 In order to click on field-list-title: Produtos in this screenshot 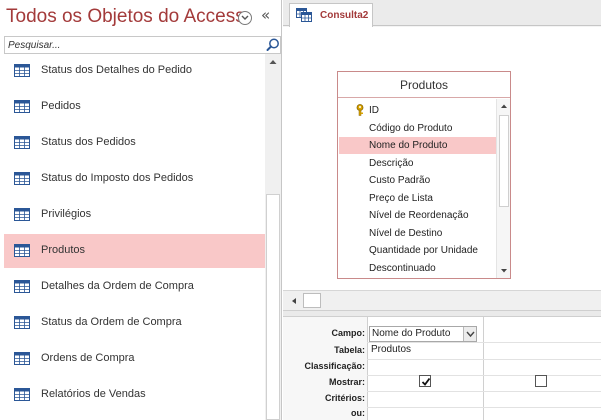, I will do `click(424, 85)`.